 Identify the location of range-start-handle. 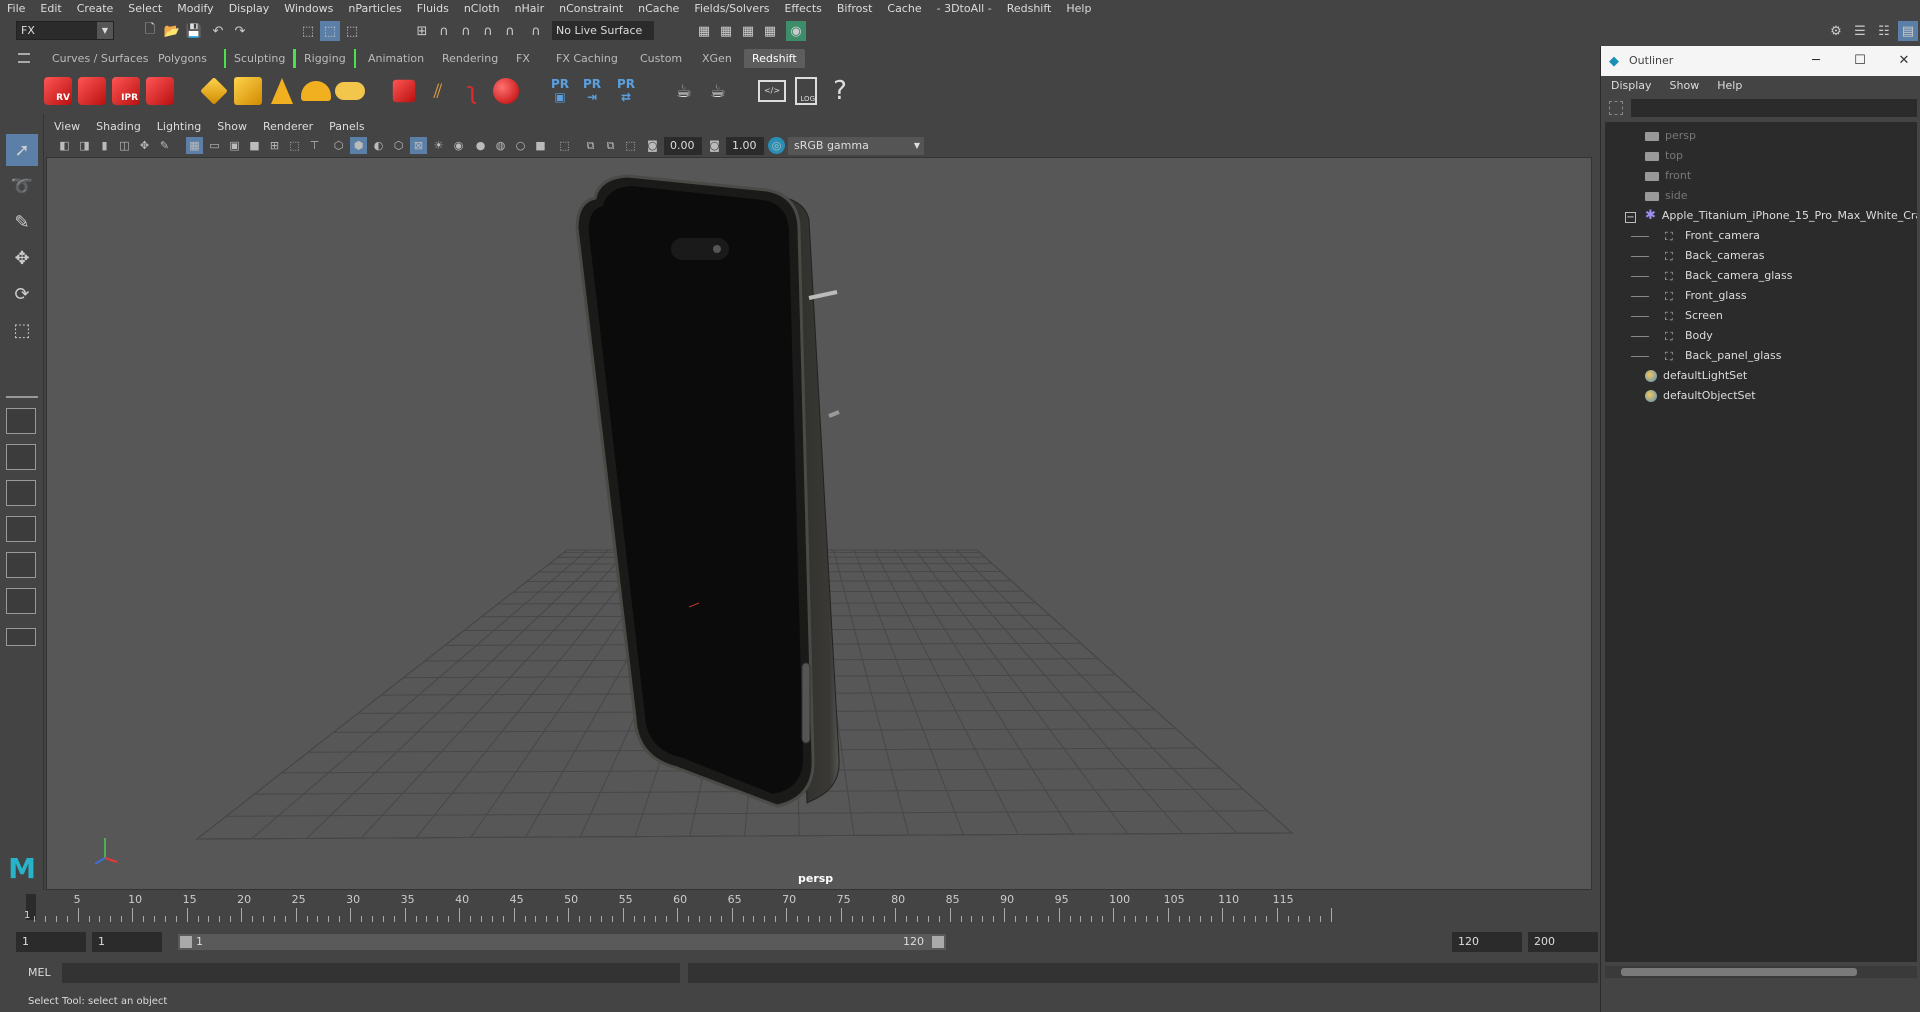
(186, 942).